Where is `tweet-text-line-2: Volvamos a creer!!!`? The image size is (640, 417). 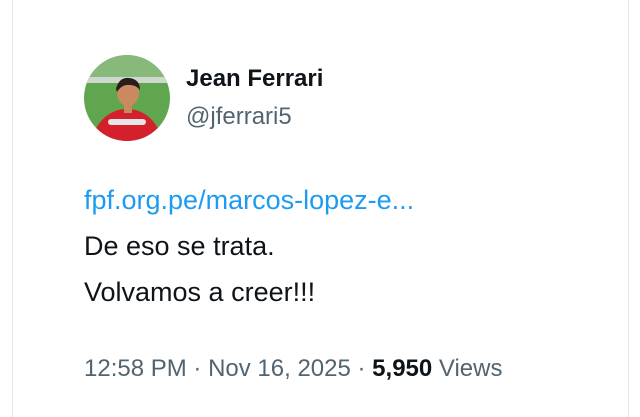
tweet-text-line-2: Volvamos a creer!!! is located at coordinates (200, 292).